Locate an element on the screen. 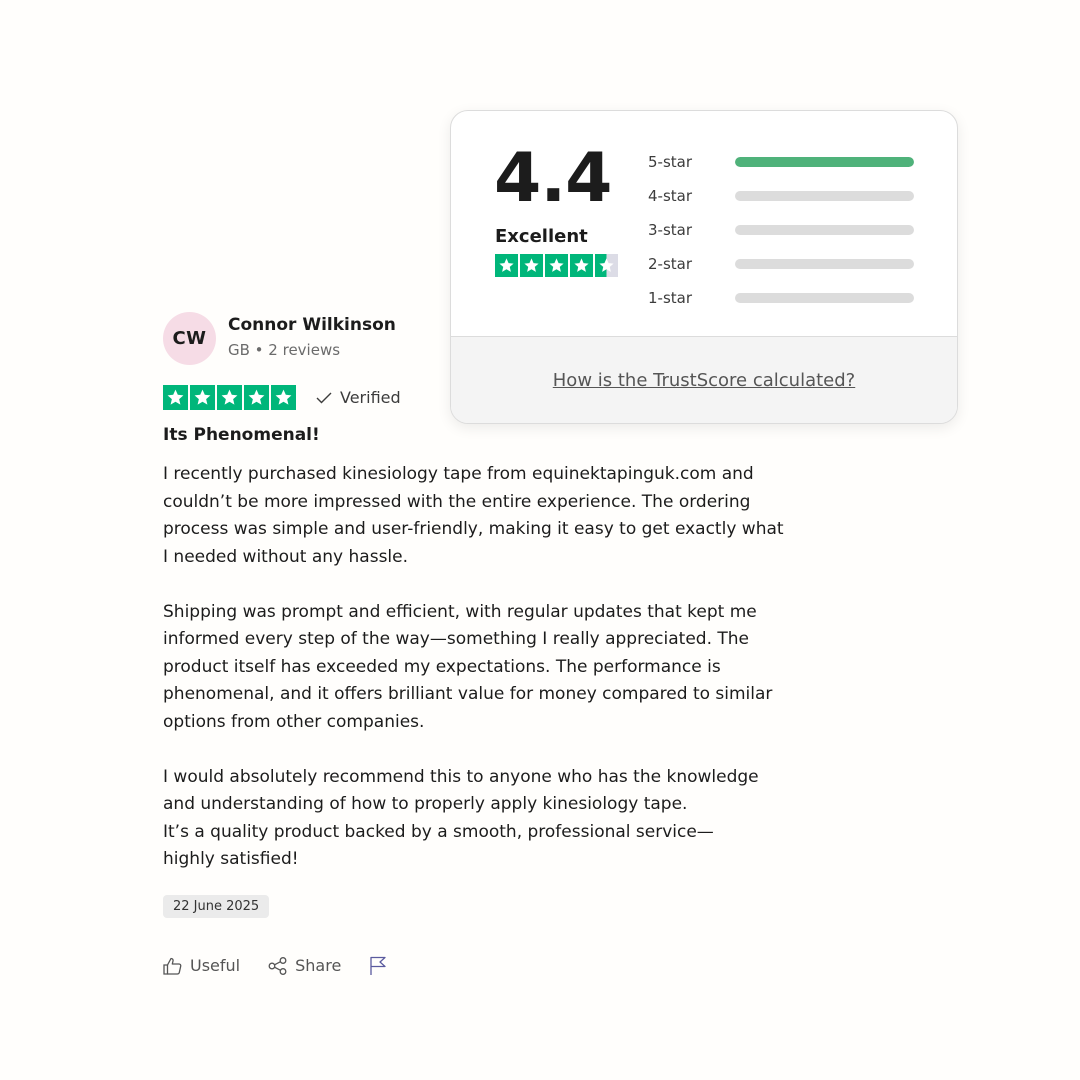 This screenshot has width=1080, height=1080. verified-label: Verified is located at coordinates (370, 397).